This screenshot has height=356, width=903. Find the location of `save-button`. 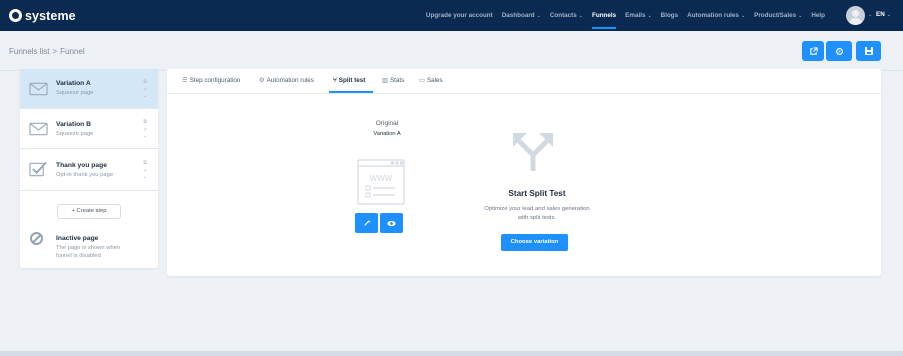

save-button is located at coordinates (868, 51).